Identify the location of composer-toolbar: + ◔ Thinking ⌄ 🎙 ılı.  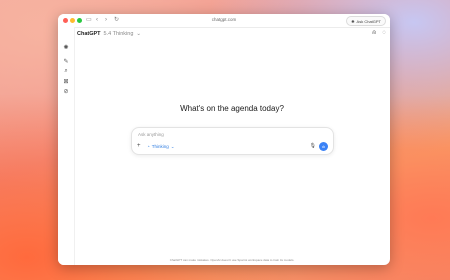
(232, 146).